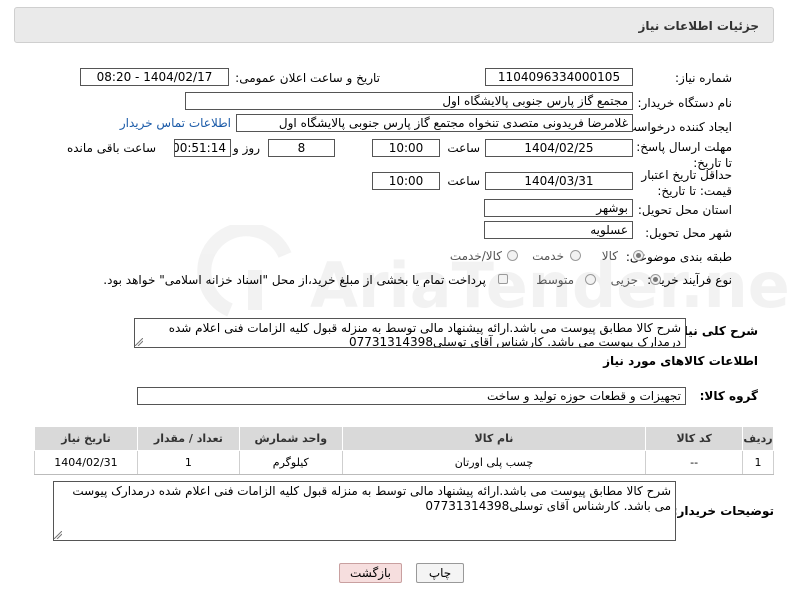 The height and width of the screenshot is (598, 788). Describe the element at coordinates (411, 396) in the screenshot. I see `goods-group-field: تجهیزات و قطعات حوزه تولید و ساخت` at that location.